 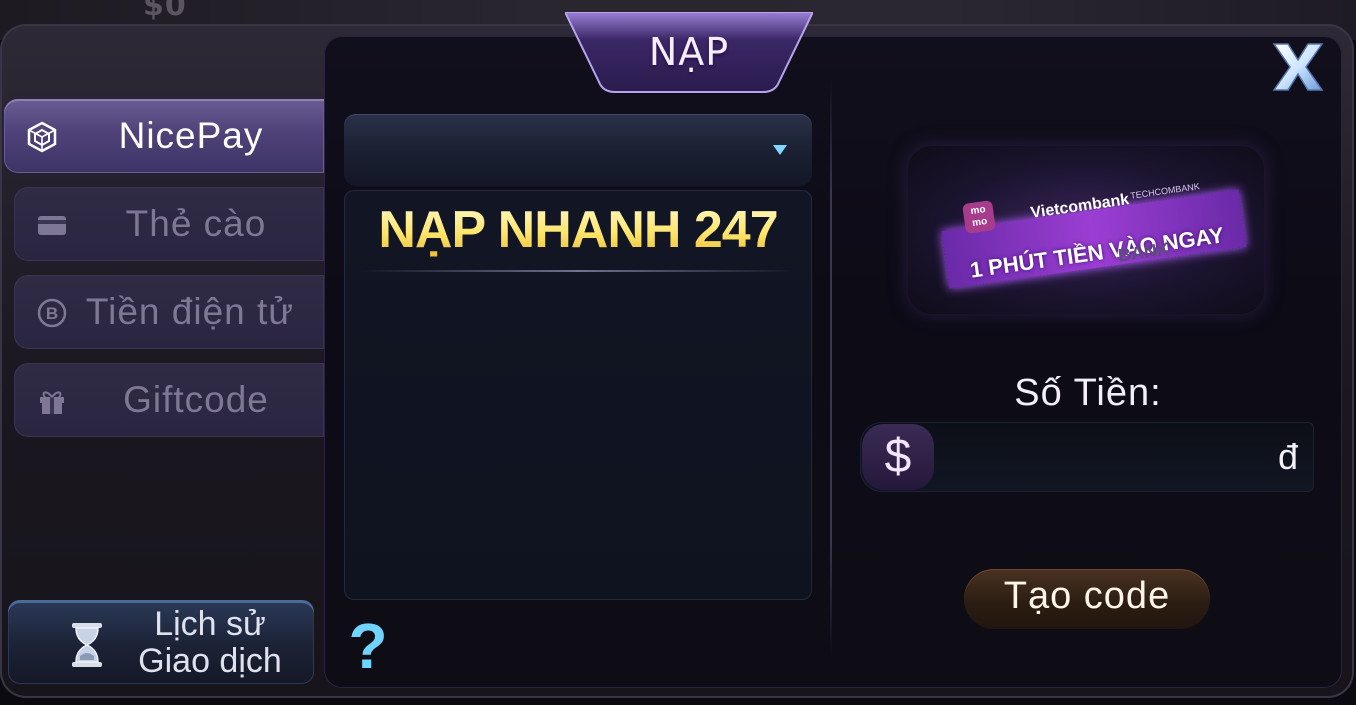 What do you see at coordinates (1087, 457) in the screenshot?
I see `amount-input: $ đ` at bounding box center [1087, 457].